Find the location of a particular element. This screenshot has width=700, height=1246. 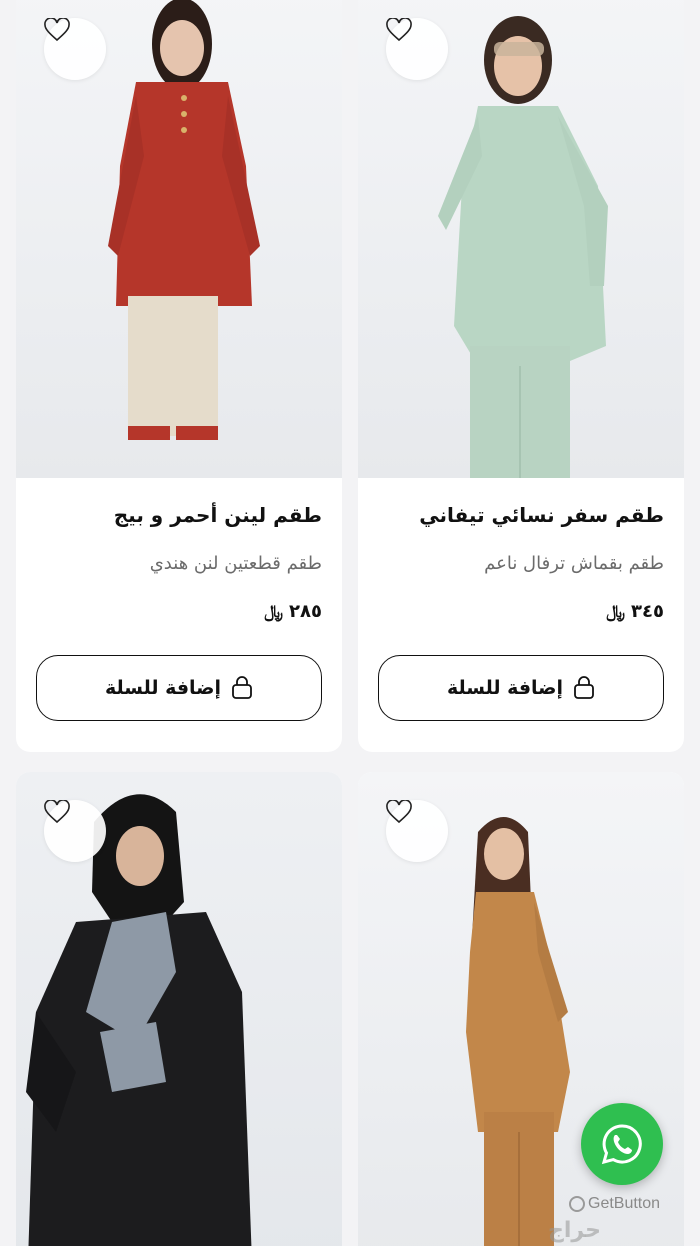

getbutton-credit: GetButton is located at coordinates (614, 1204).